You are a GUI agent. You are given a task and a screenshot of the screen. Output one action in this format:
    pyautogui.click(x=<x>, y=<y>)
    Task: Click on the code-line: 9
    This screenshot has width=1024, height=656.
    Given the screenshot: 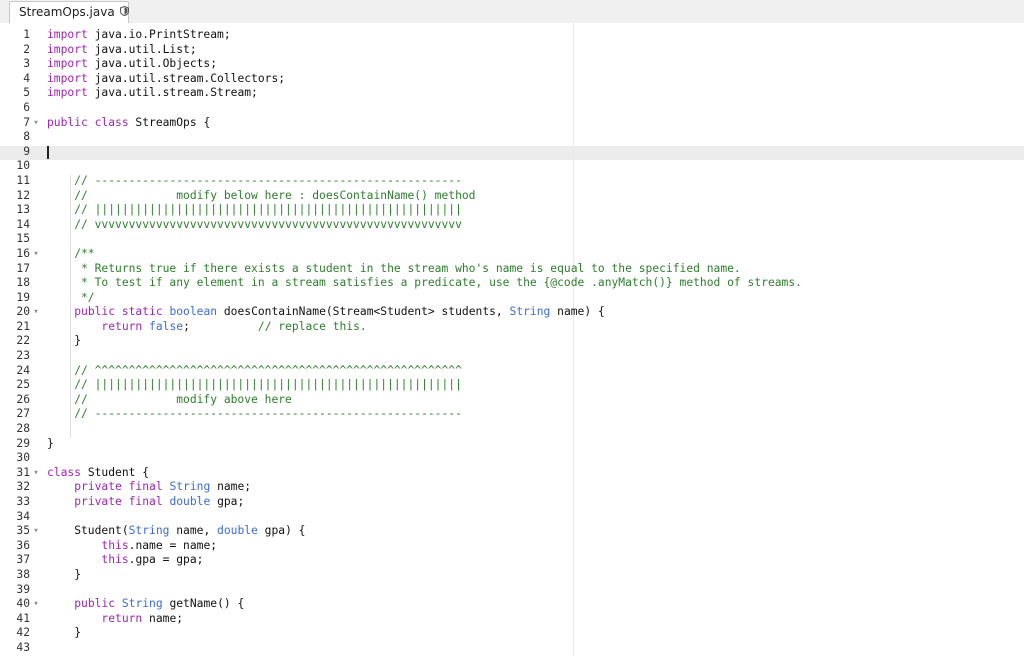 What is the action you would take?
    pyautogui.click(x=512, y=152)
    